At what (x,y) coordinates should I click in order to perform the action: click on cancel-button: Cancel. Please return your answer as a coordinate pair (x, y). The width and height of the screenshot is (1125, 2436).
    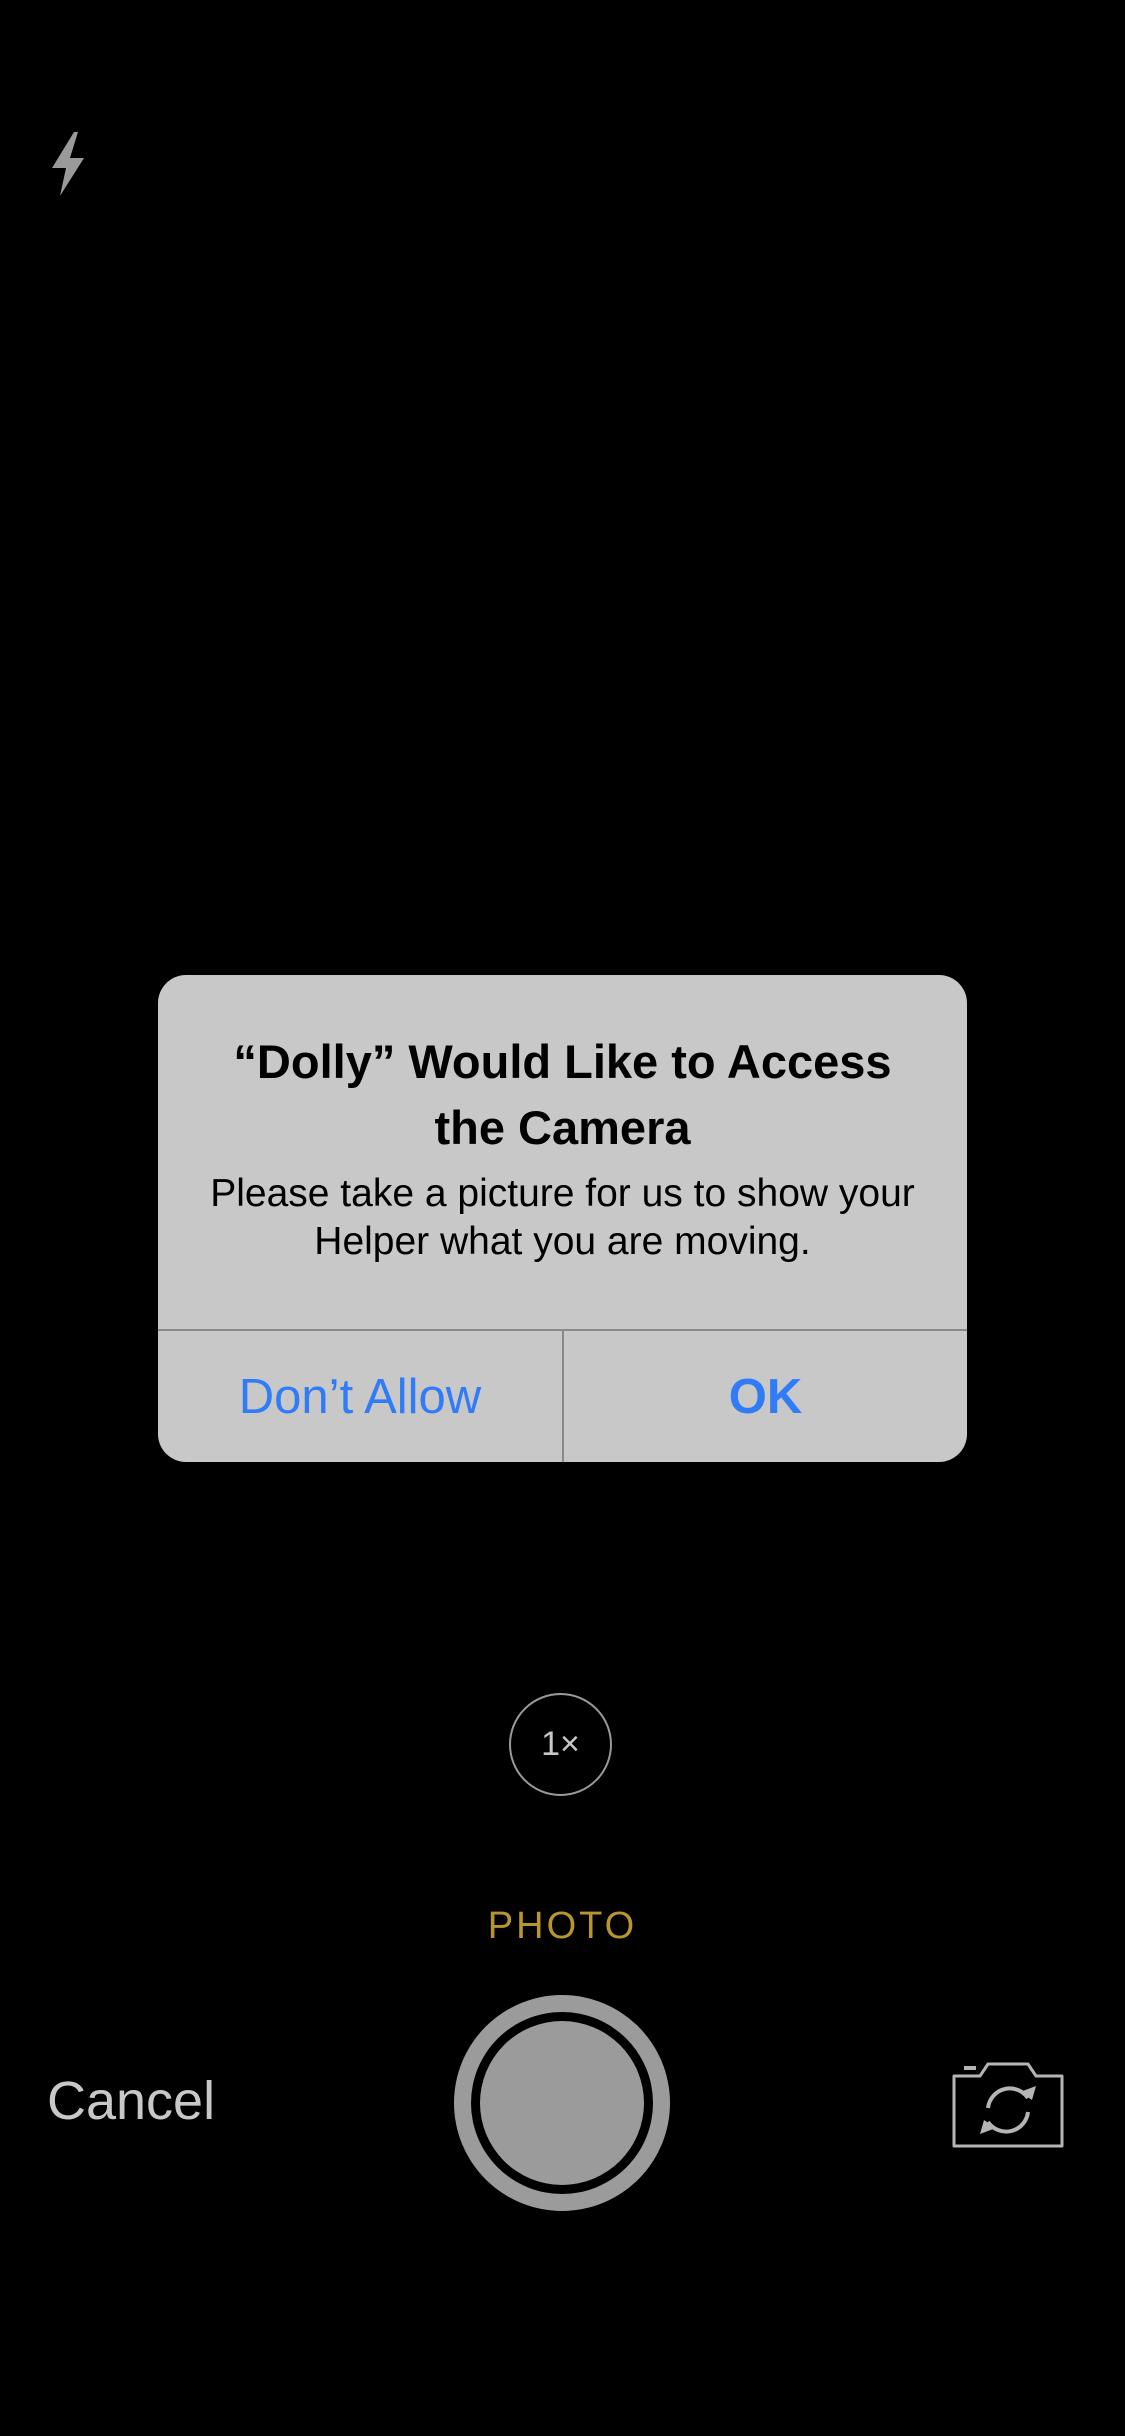
    Looking at the image, I should click on (131, 2101).